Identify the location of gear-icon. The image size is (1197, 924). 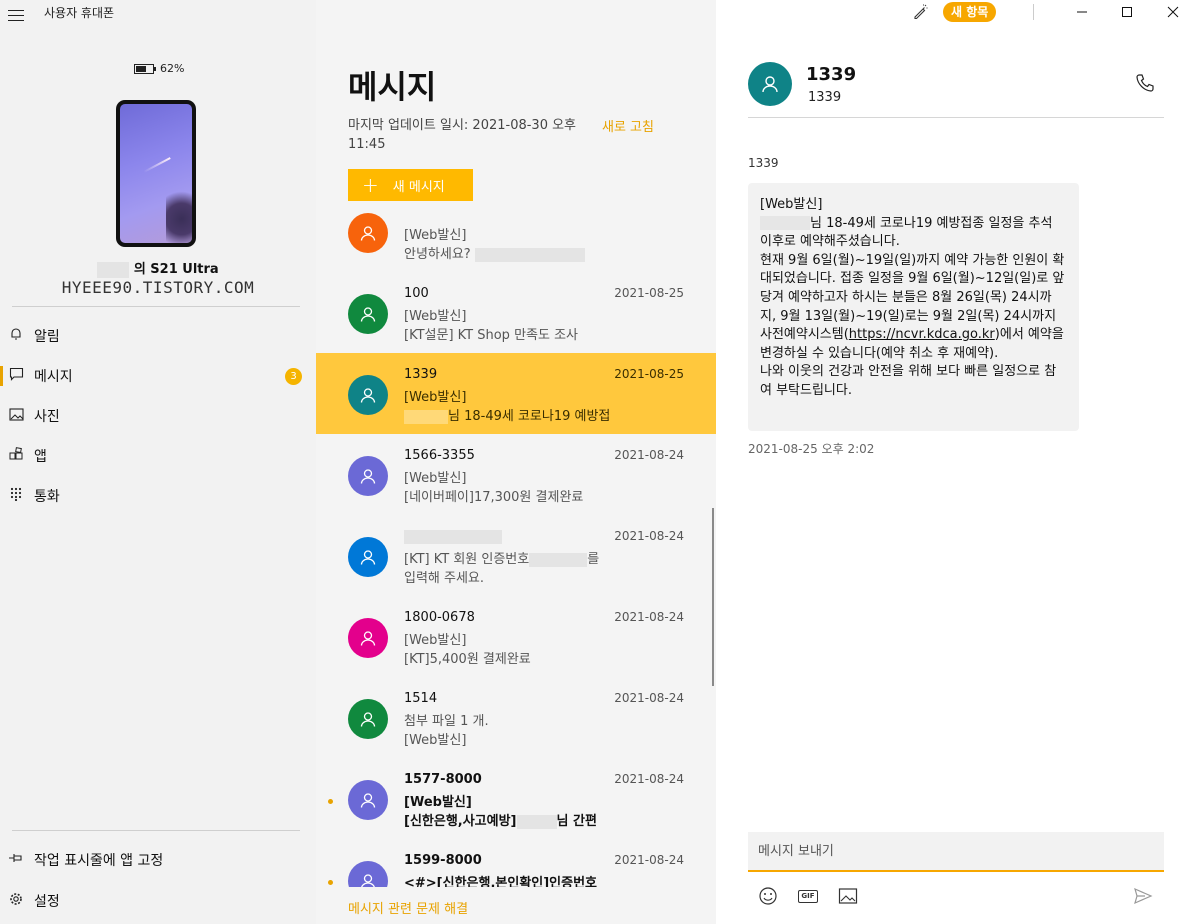
(17, 901).